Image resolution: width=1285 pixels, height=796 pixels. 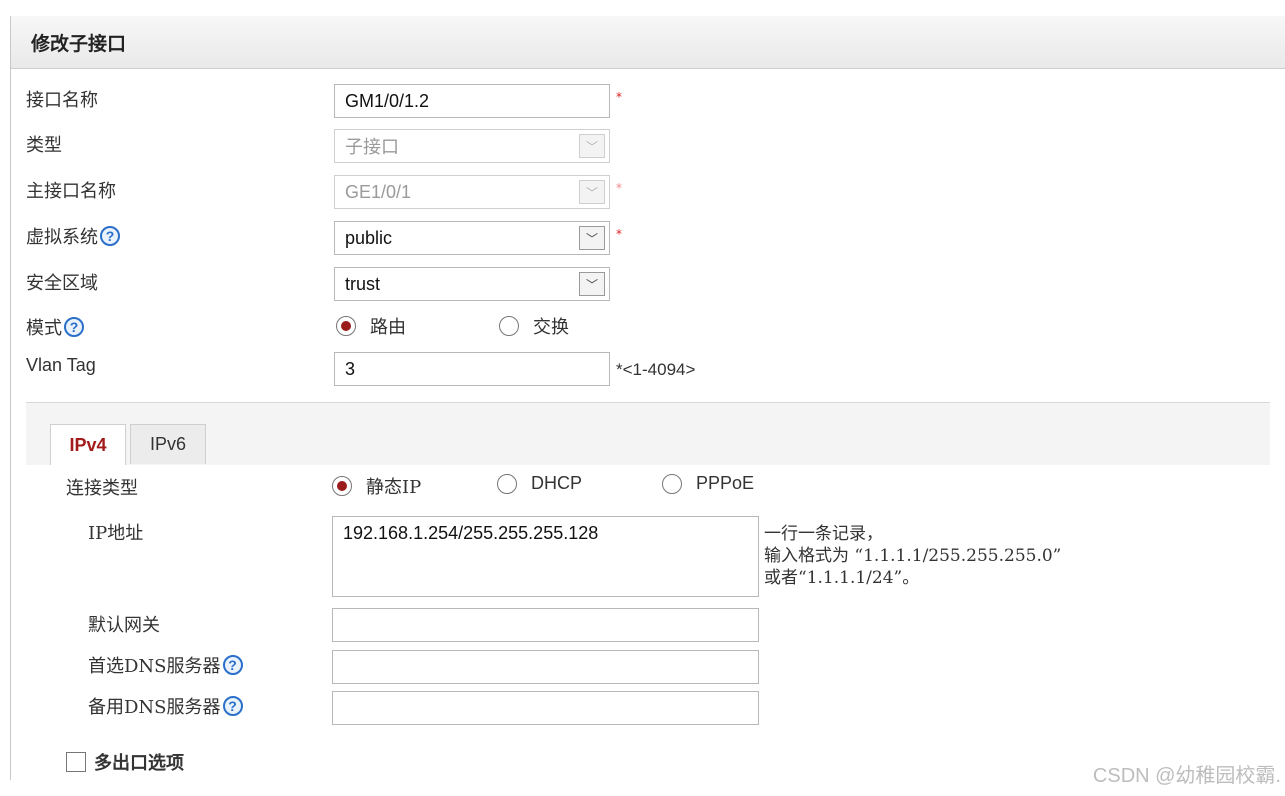 What do you see at coordinates (62, 283) in the screenshot?
I see `security-zone-label: 安全区域` at bounding box center [62, 283].